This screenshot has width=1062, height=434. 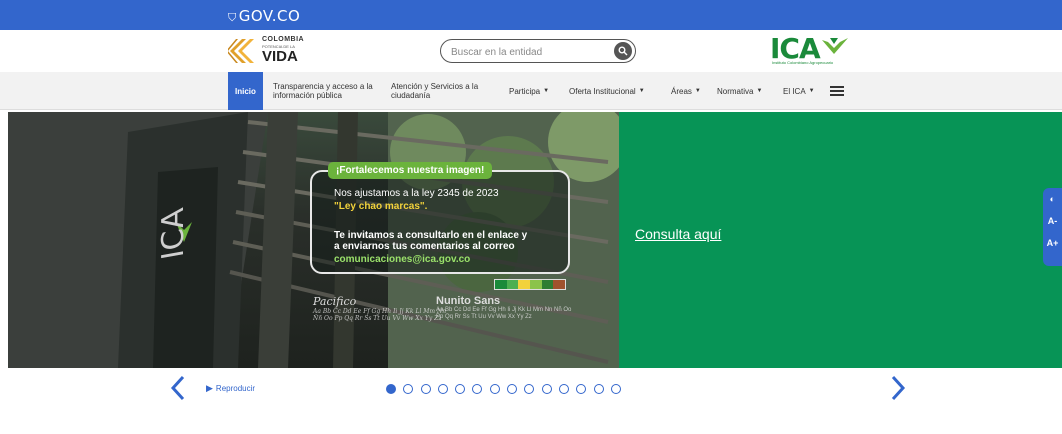 I want to click on contrast-toggle: ◐, so click(x=1052, y=199).